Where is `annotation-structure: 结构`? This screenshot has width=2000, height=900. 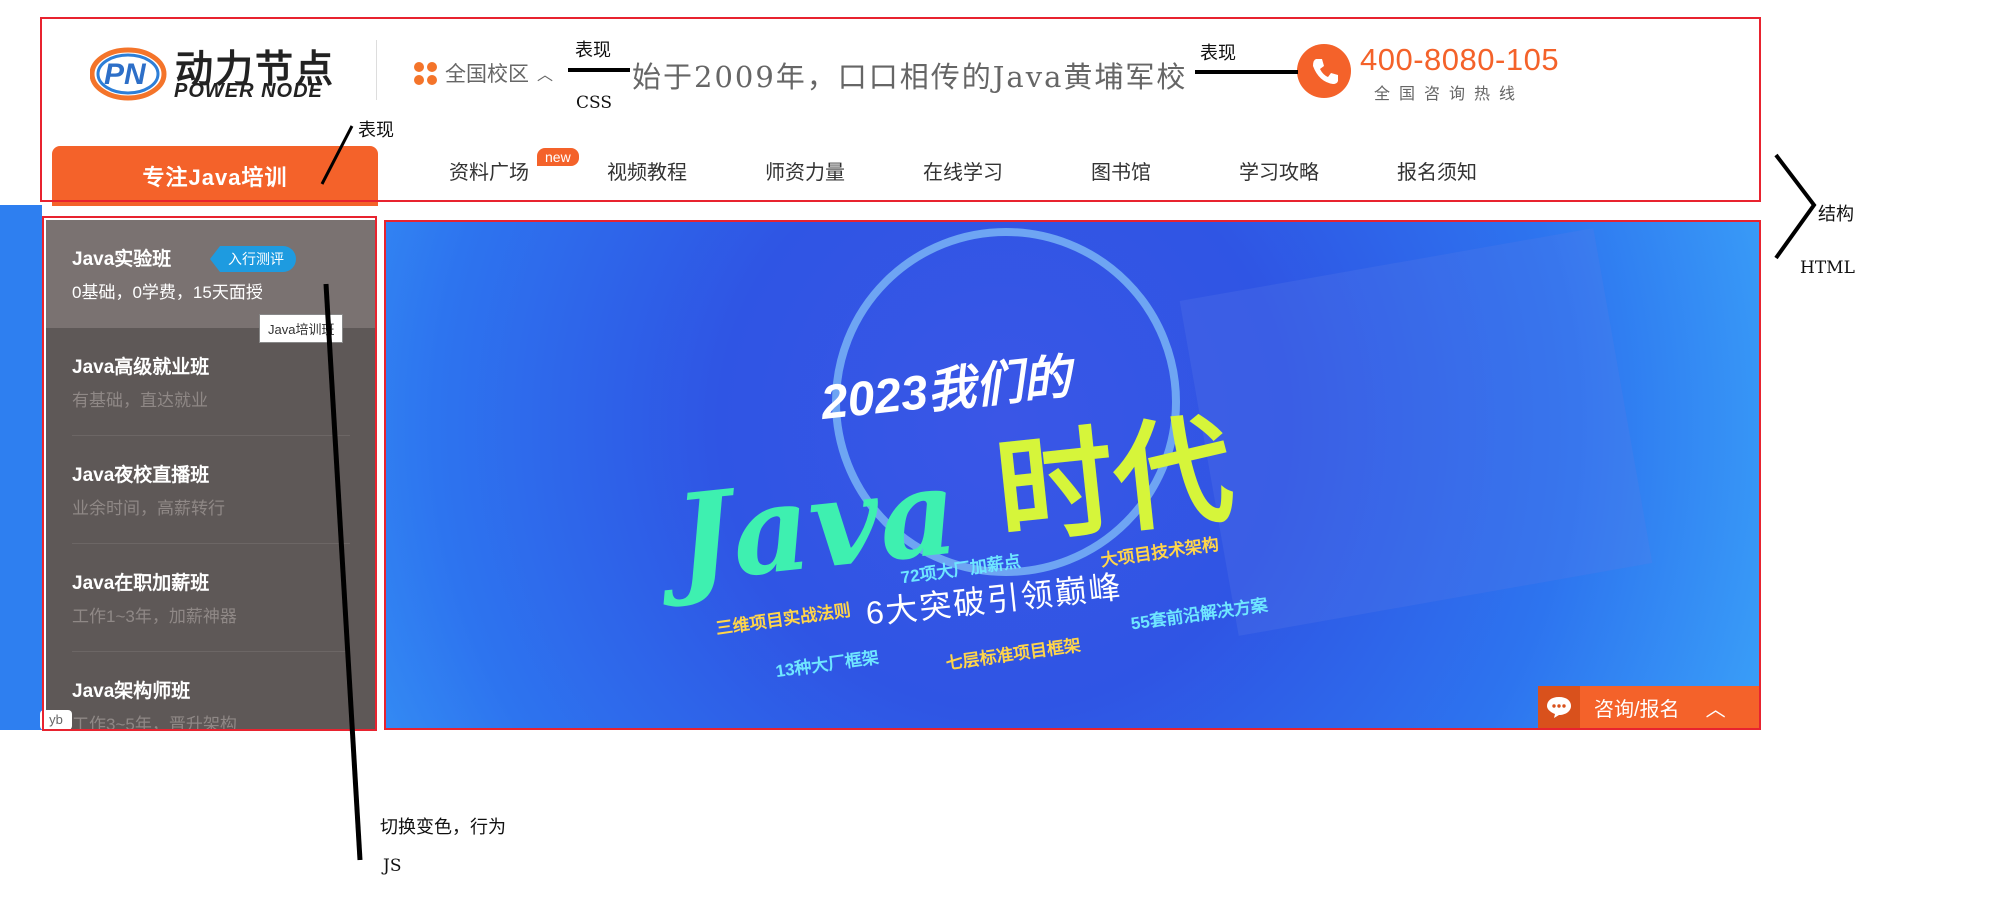 annotation-structure: 结构 is located at coordinates (1836, 214).